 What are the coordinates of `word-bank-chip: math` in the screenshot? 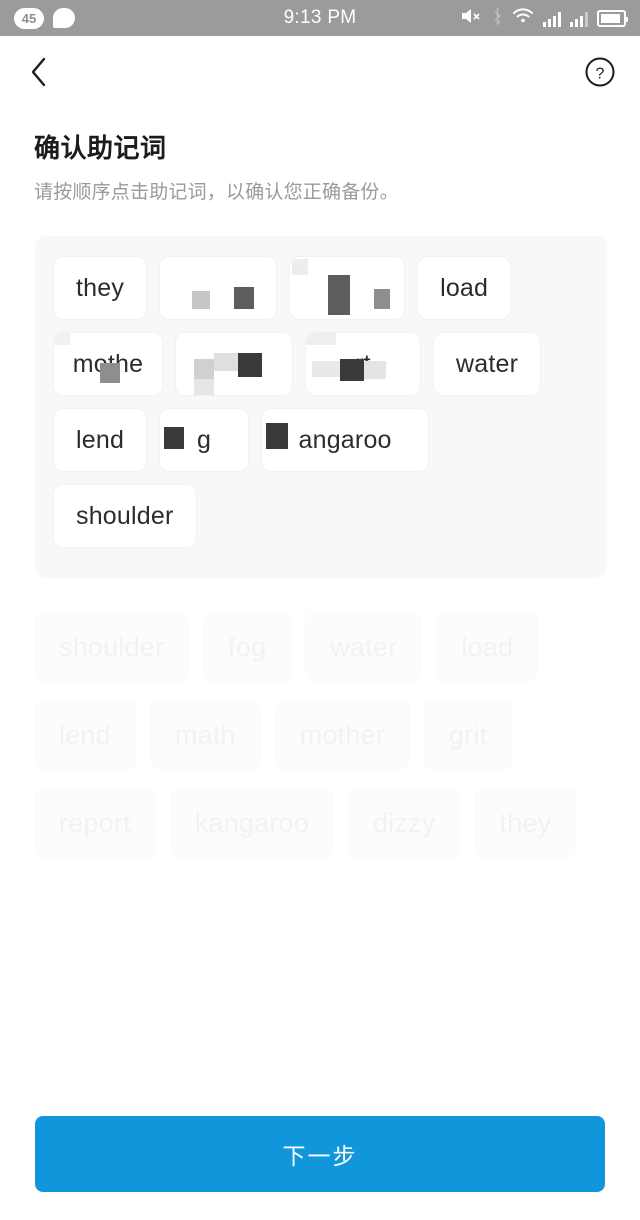 It's located at (205, 735).